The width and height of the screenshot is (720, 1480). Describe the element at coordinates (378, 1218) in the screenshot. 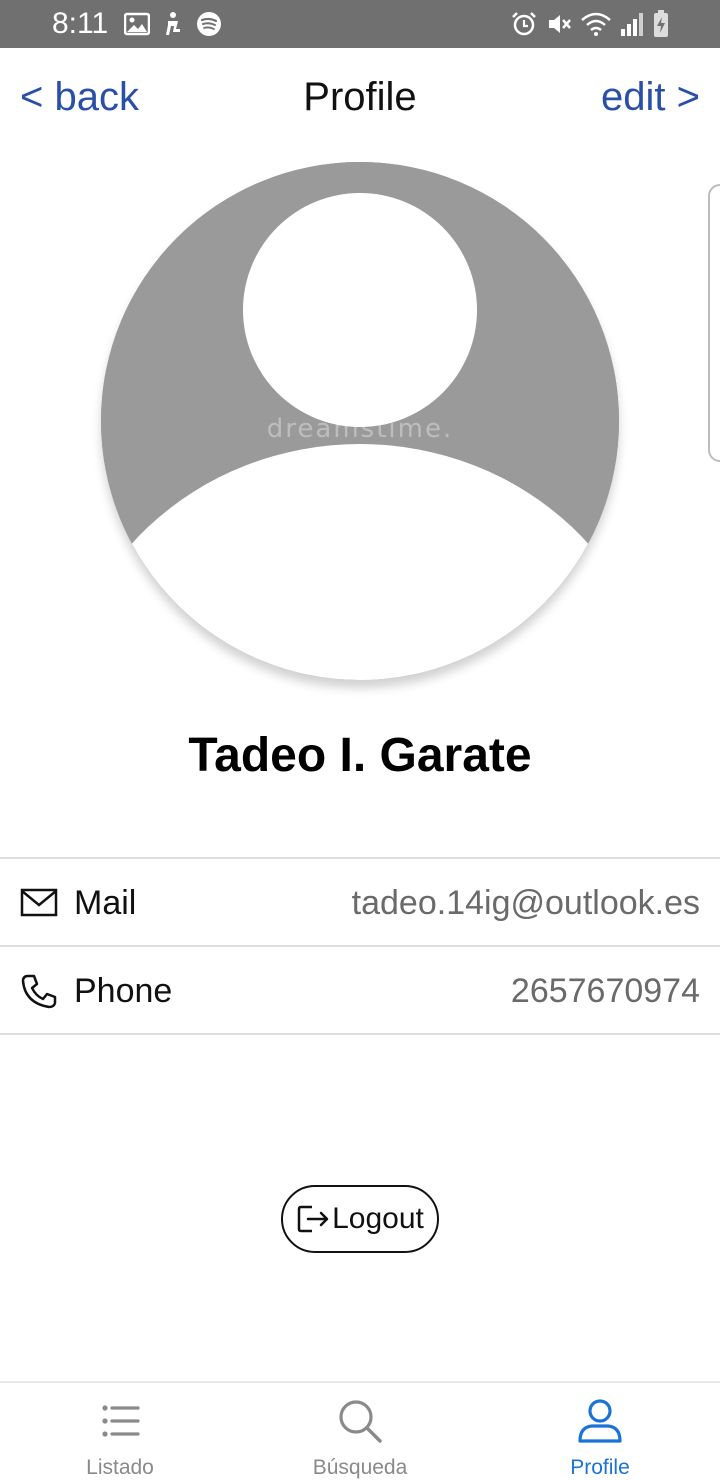

I see `logout-label: Logout` at that location.